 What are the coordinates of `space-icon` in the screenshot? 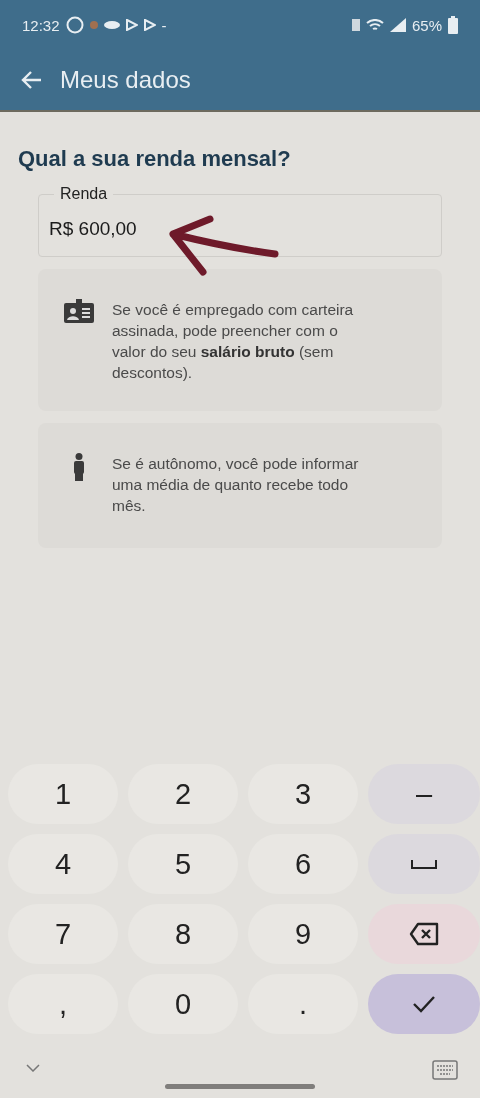 It's located at (424, 864).